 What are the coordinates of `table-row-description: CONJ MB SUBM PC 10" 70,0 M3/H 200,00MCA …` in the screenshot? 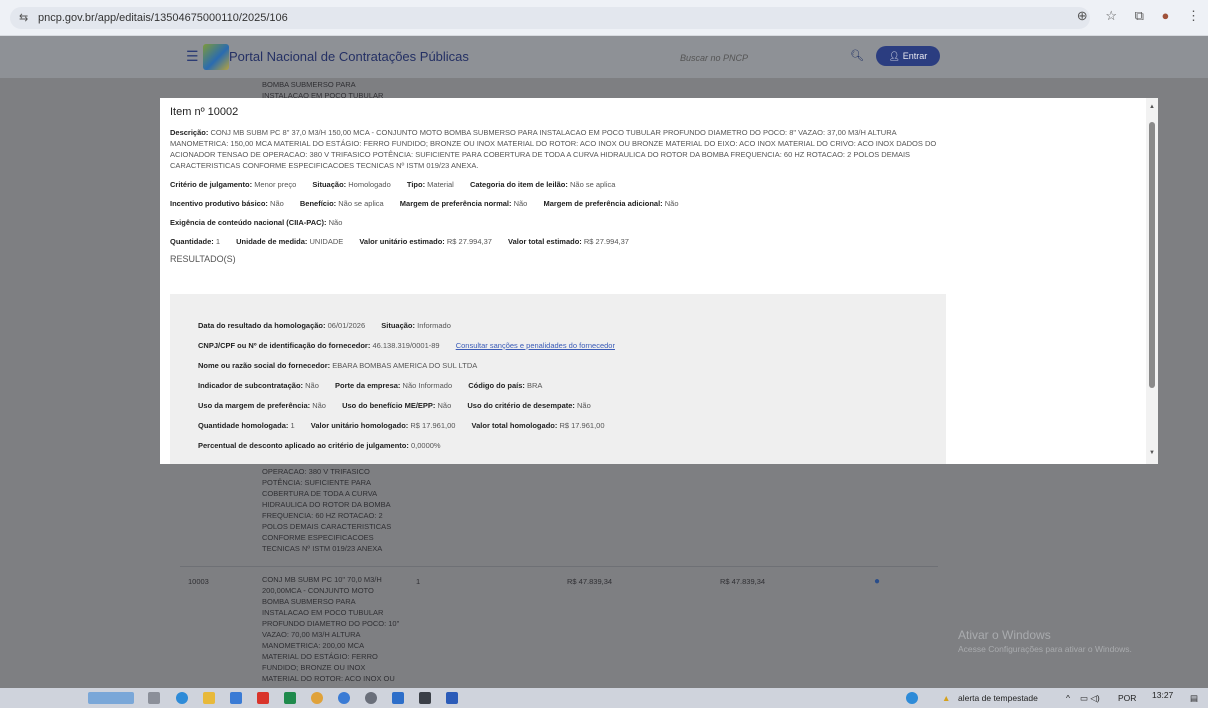 It's located at (330, 629).